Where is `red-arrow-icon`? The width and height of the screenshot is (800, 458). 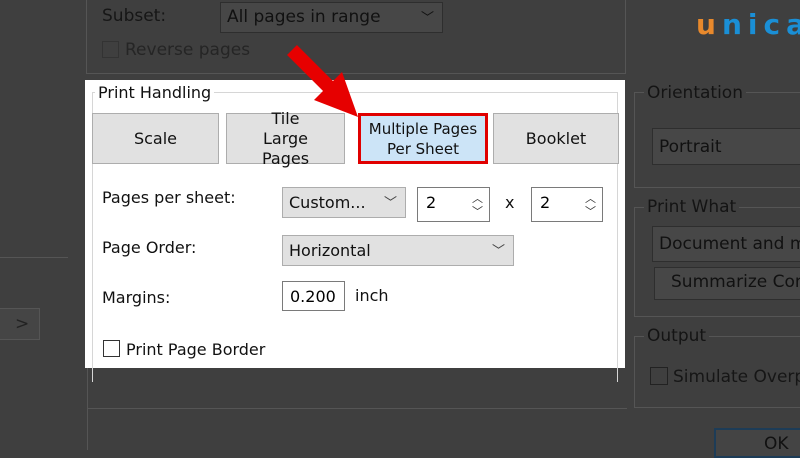 red-arrow-icon is located at coordinates (322, 81).